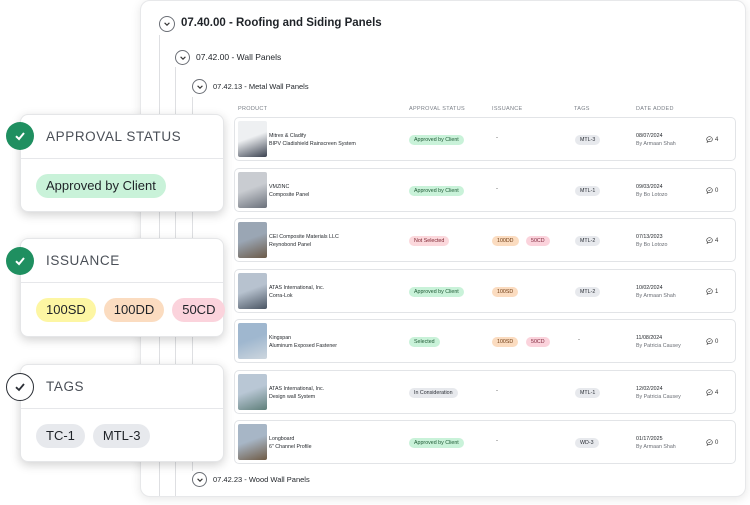  Describe the element at coordinates (507, 109) in the screenshot. I see `column-header-issuance: ISSUANCE` at that location.